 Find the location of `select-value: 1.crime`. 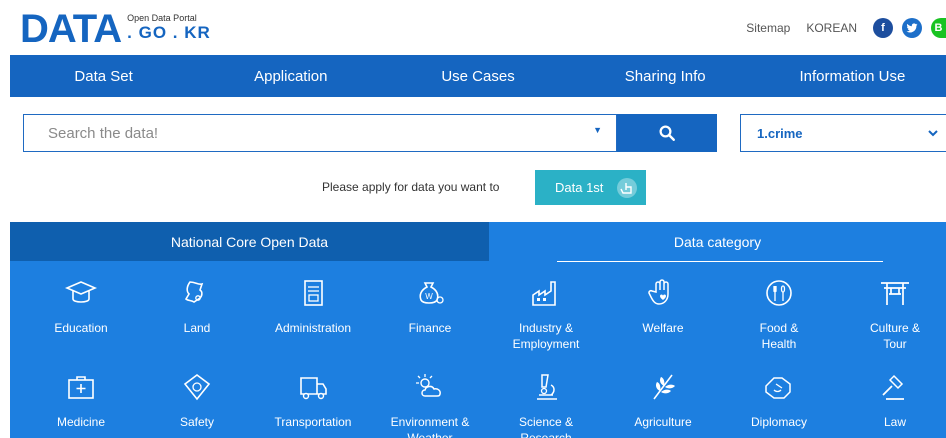

select-value: 1.crime is located at coordinates (780, 133).